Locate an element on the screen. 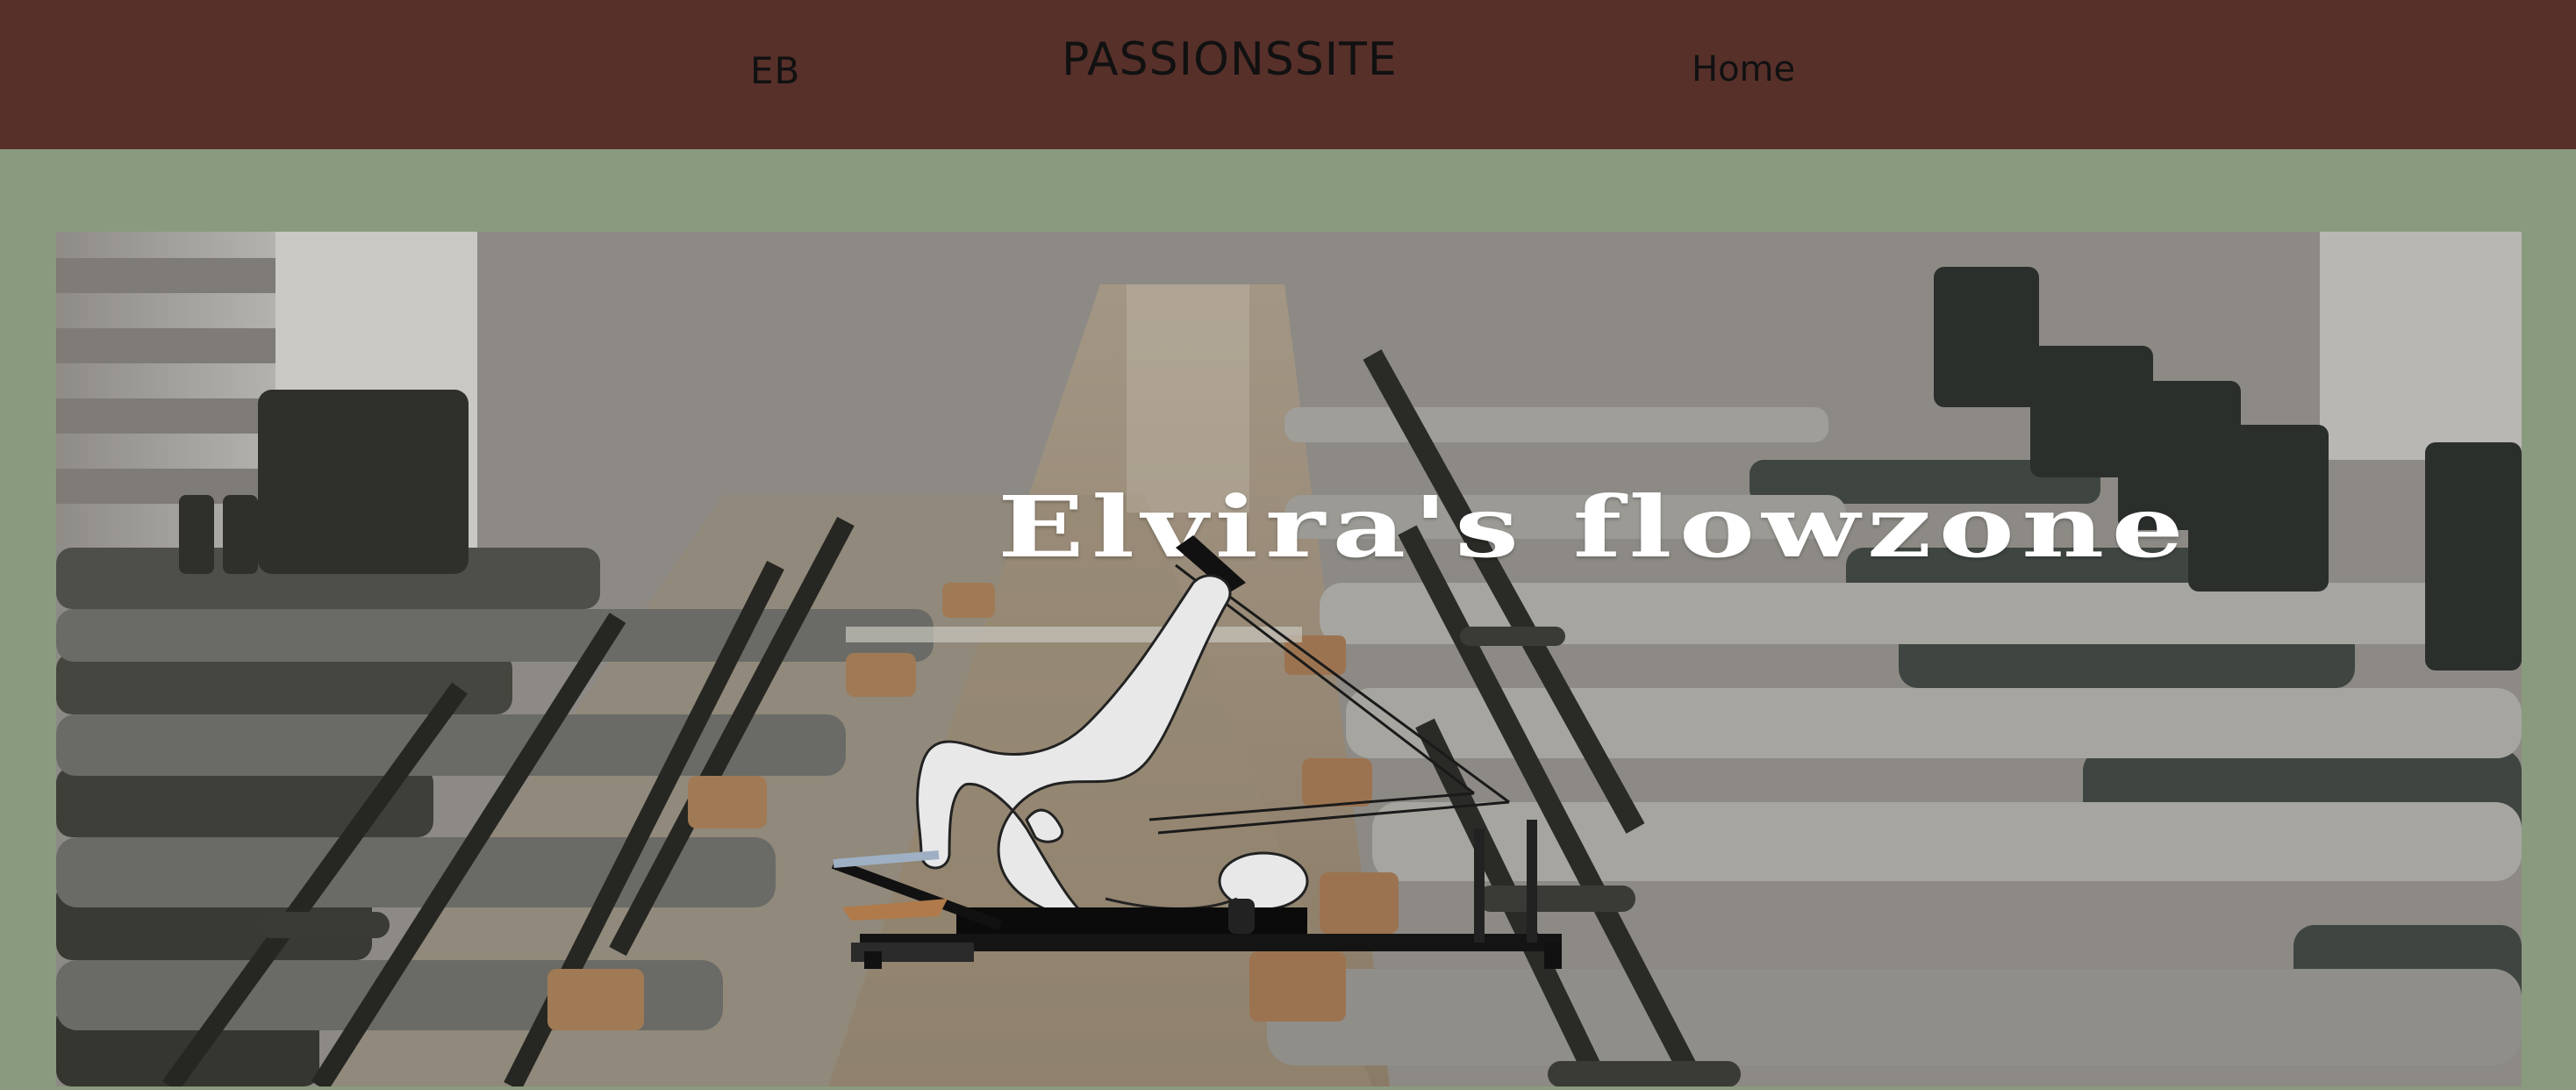 The height and width of the screenshot is (1090, 2576). brand-logo-text: EB is located at coordinates (775, 70).